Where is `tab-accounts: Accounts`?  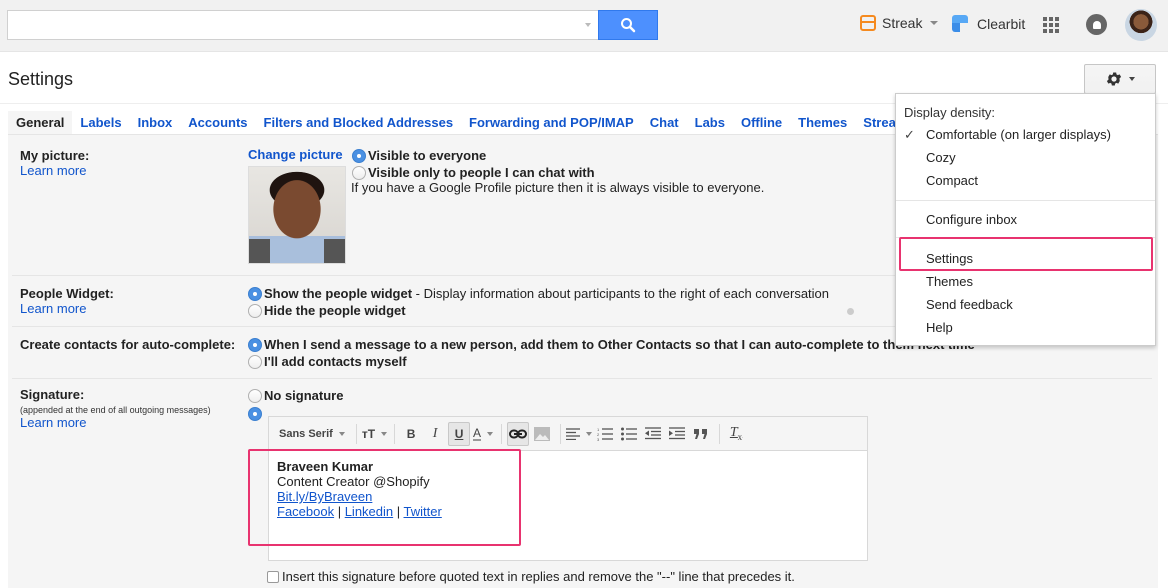
tab-accounts: Accounts is located at coordinates (217, 122).